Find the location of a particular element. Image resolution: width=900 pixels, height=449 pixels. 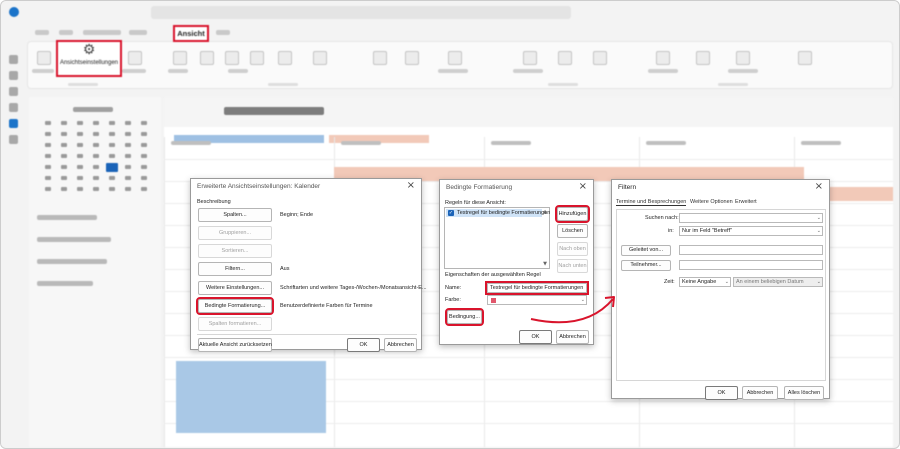

menu-item-start is located at coordinates (66, 32).